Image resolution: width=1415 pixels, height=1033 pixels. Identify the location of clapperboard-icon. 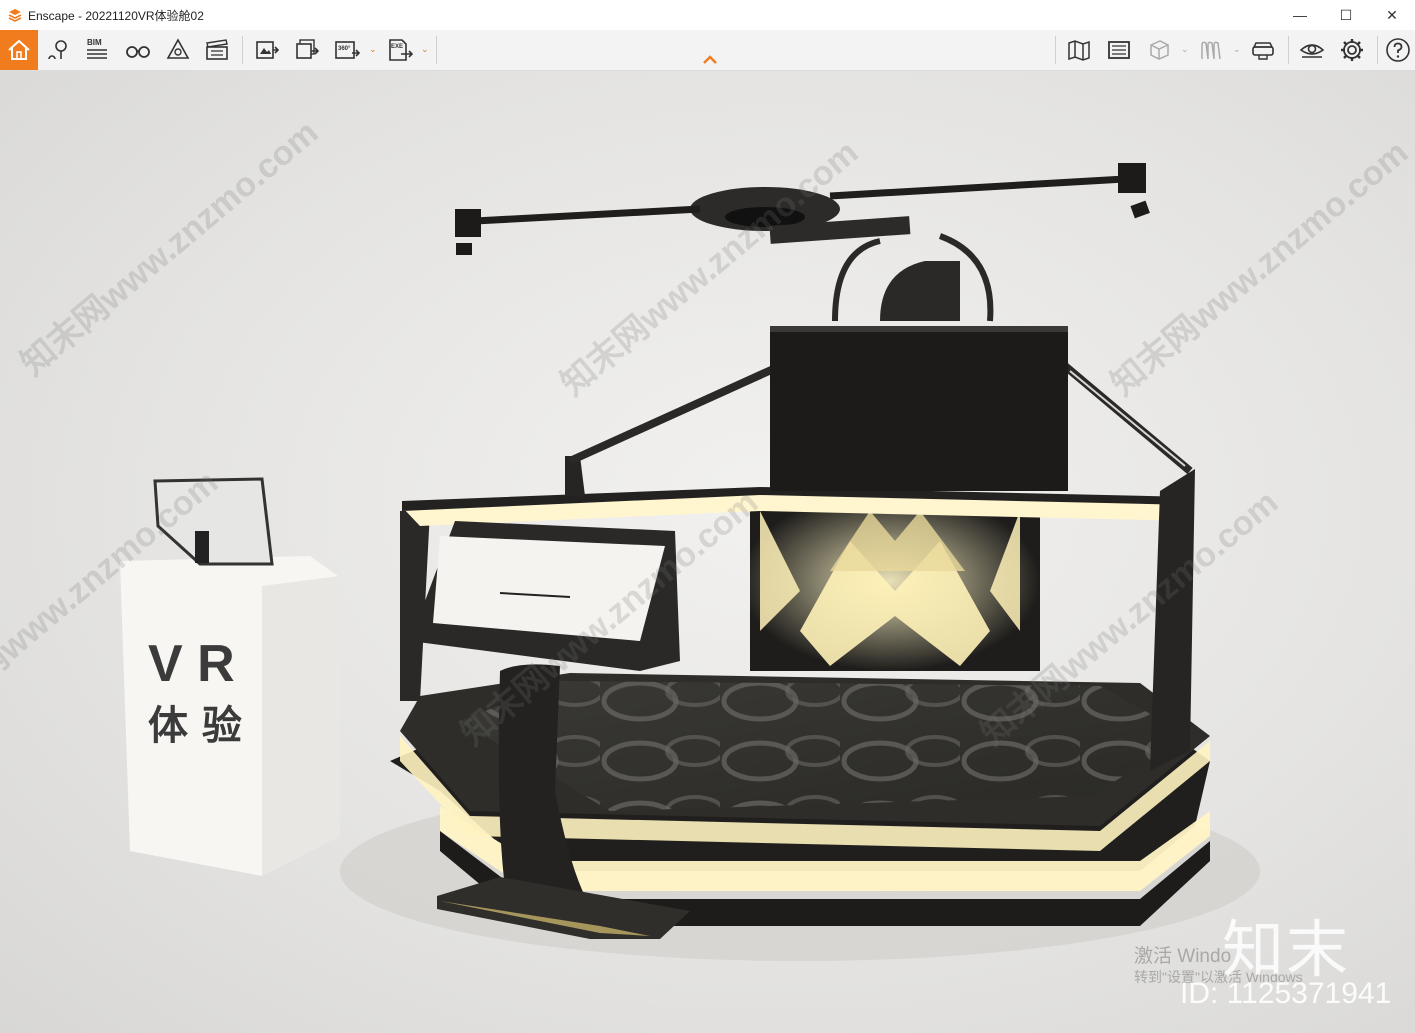
(217, 49).